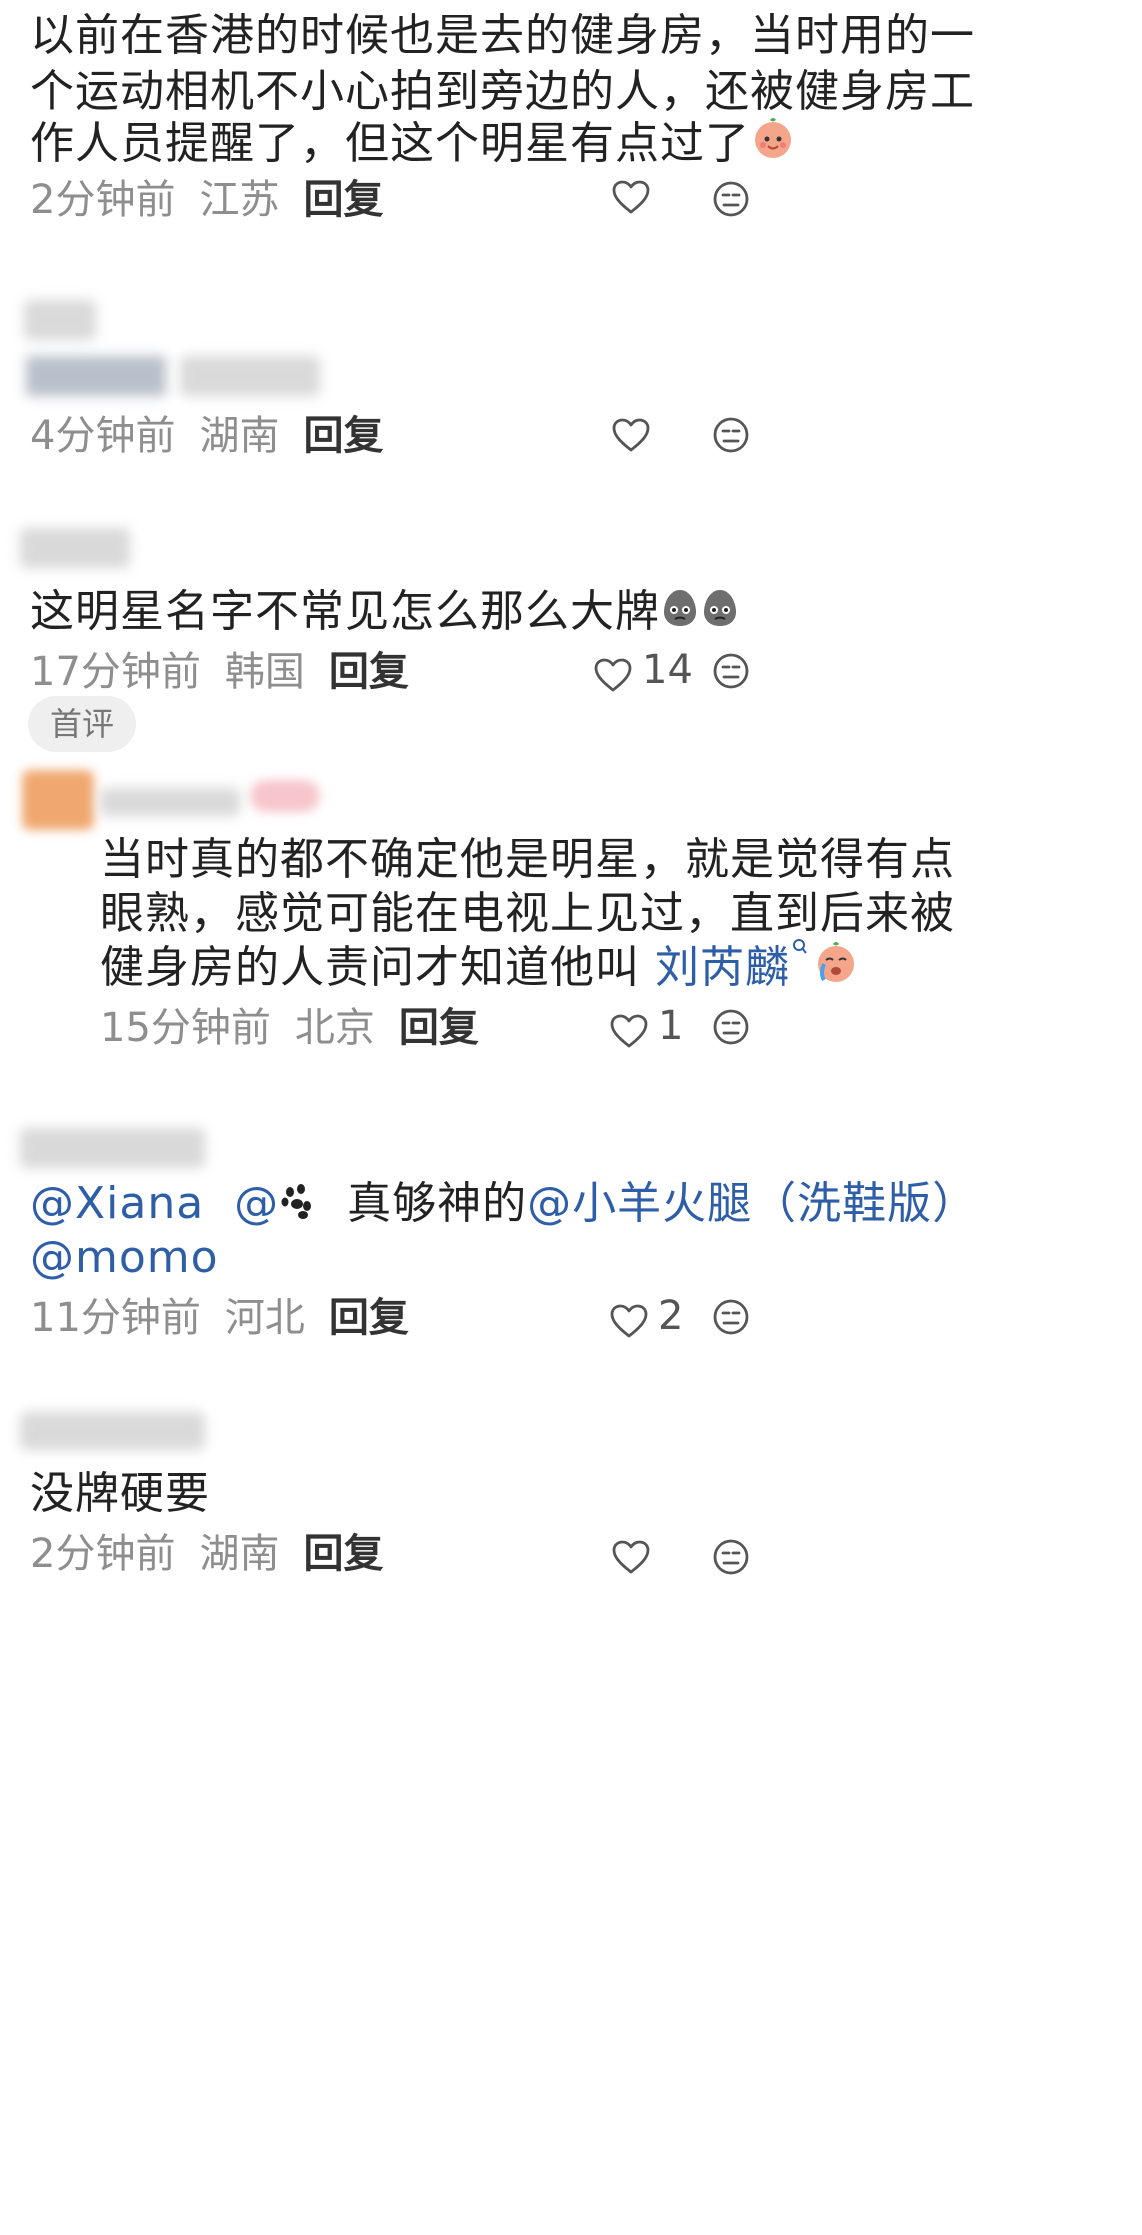 Image resolution: width=1142 pixels, height=2235 pixels. I want to click on comment-meta: 11分钟前 河北 回复, so click(219, 1318).